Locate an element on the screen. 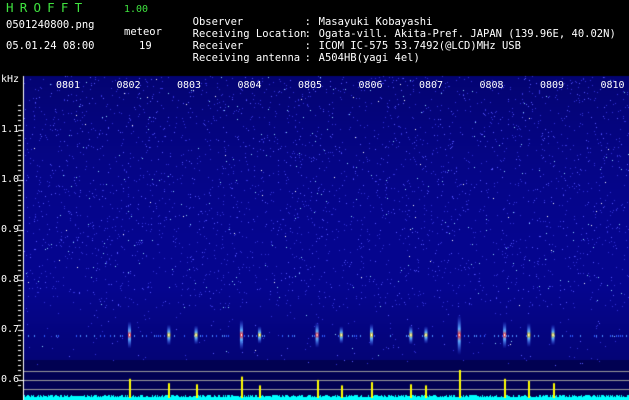 This screenshot has height=400, width=629. meteor-count: 19 is located at coordinates (145, 46).